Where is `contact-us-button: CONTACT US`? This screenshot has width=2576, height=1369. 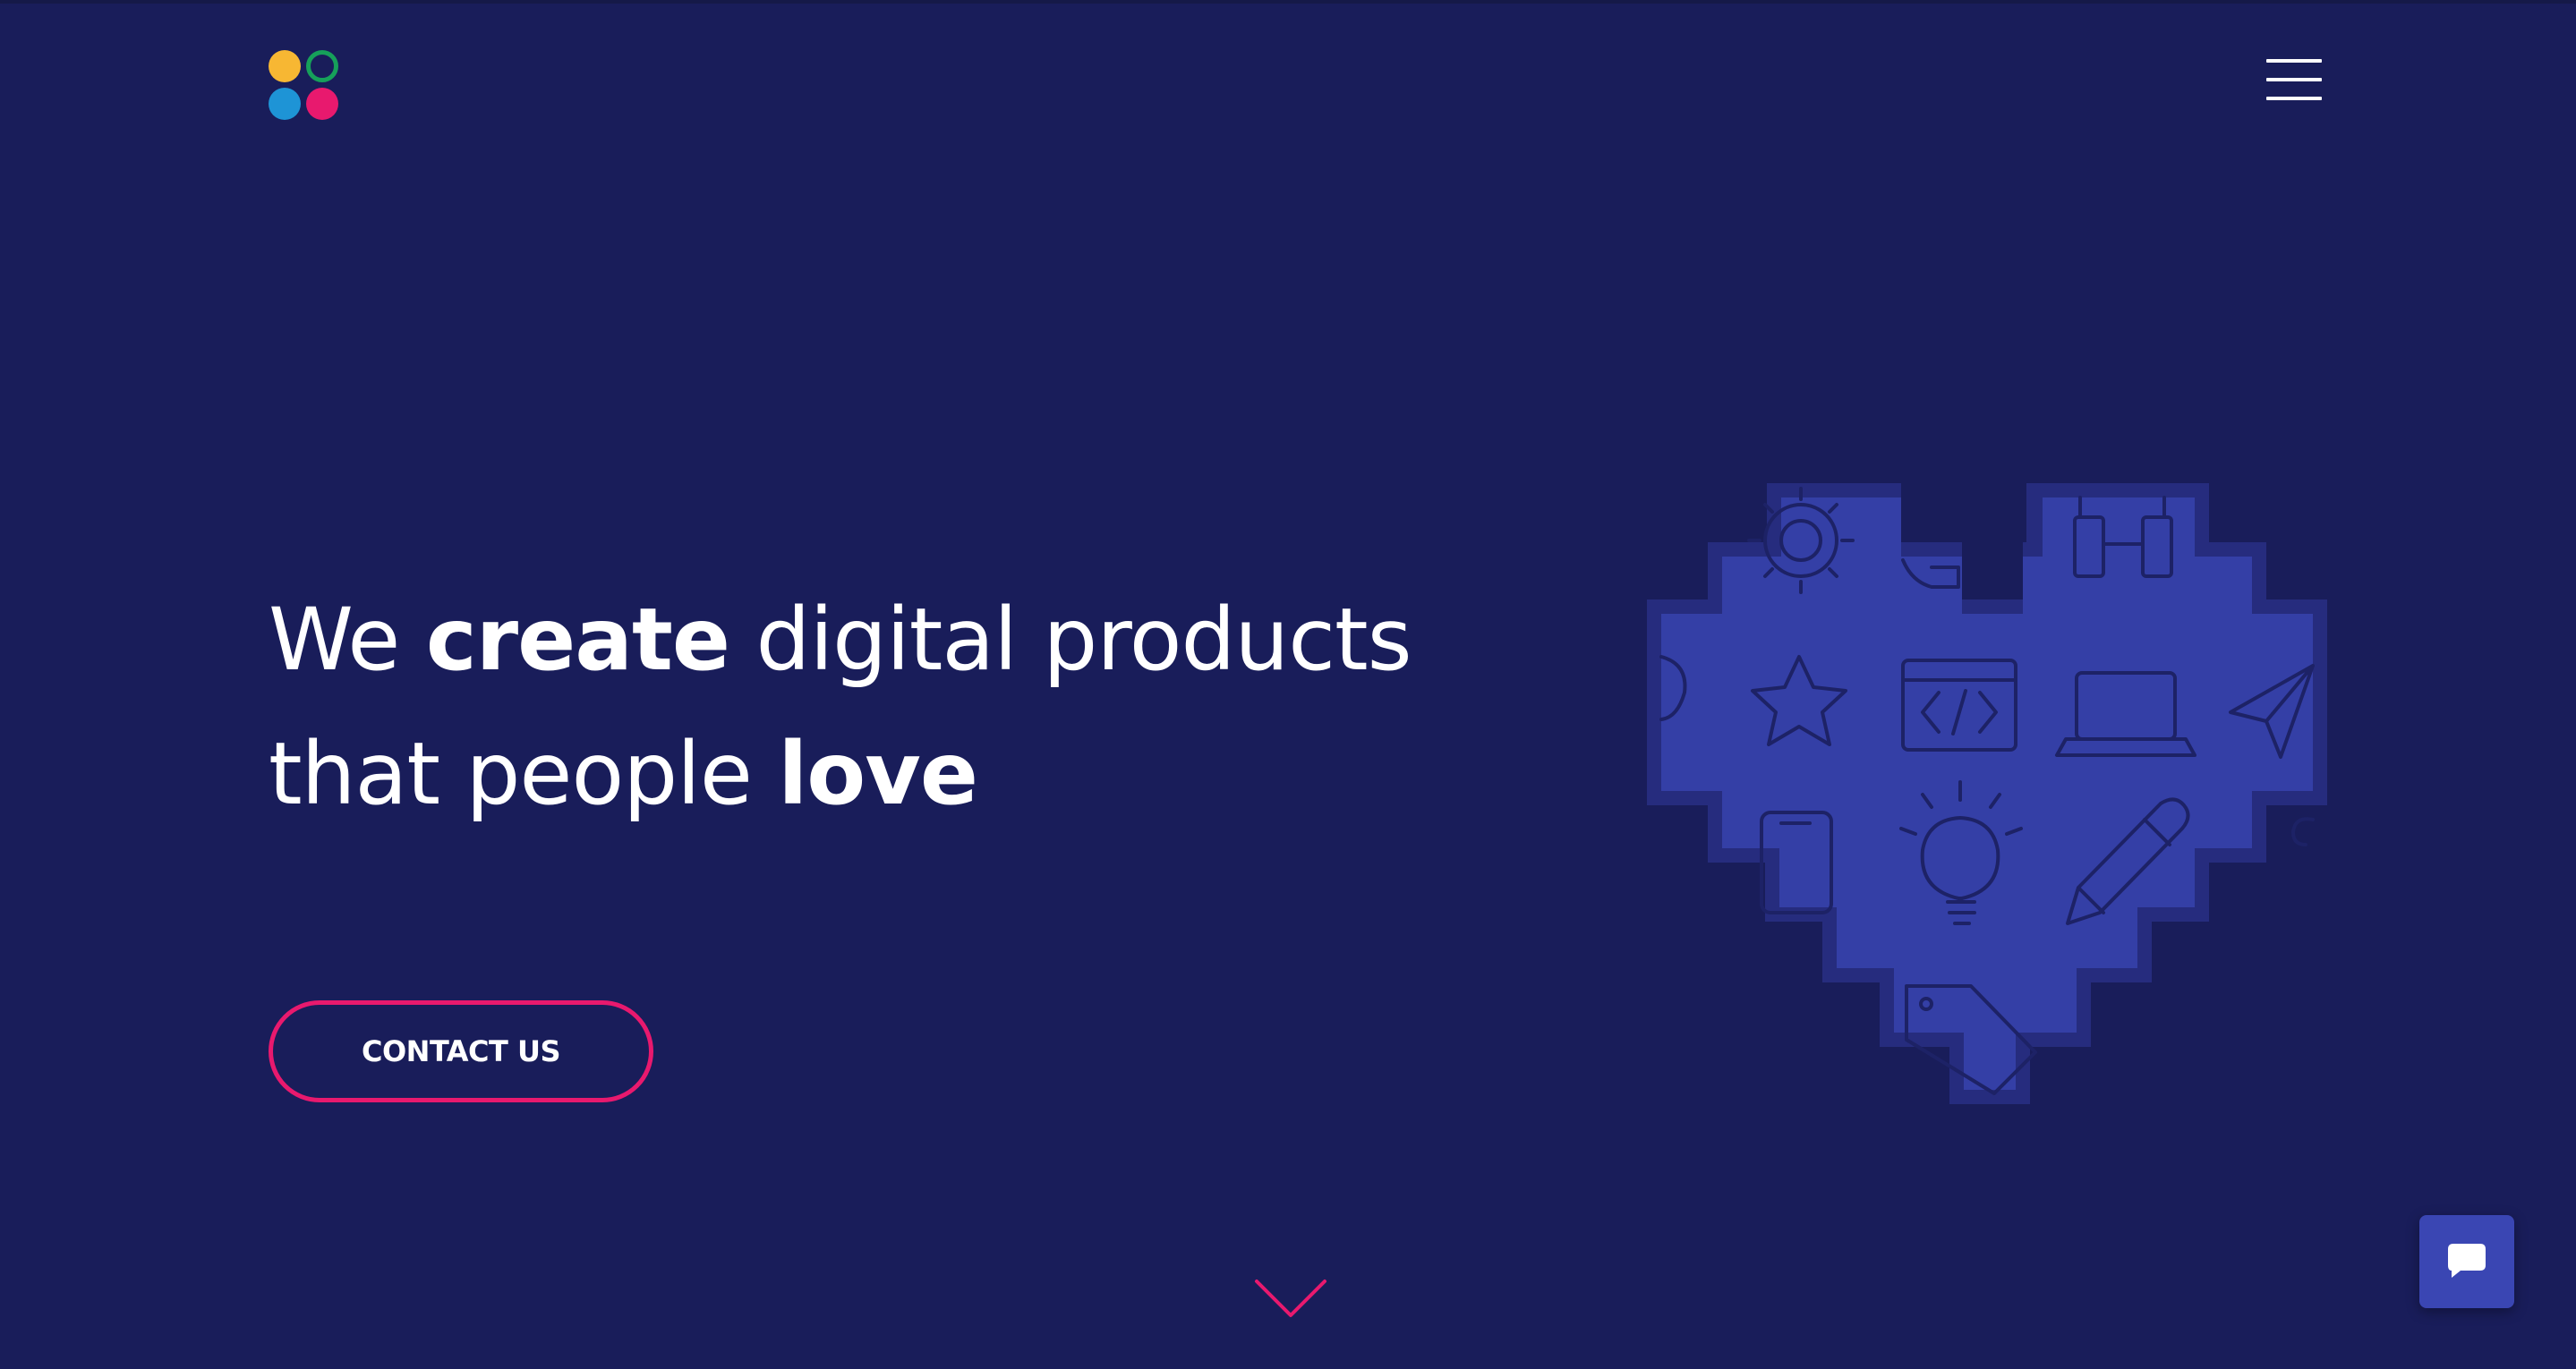
contact-us-button: CONTACT US is located at coordinates (461, 1051).